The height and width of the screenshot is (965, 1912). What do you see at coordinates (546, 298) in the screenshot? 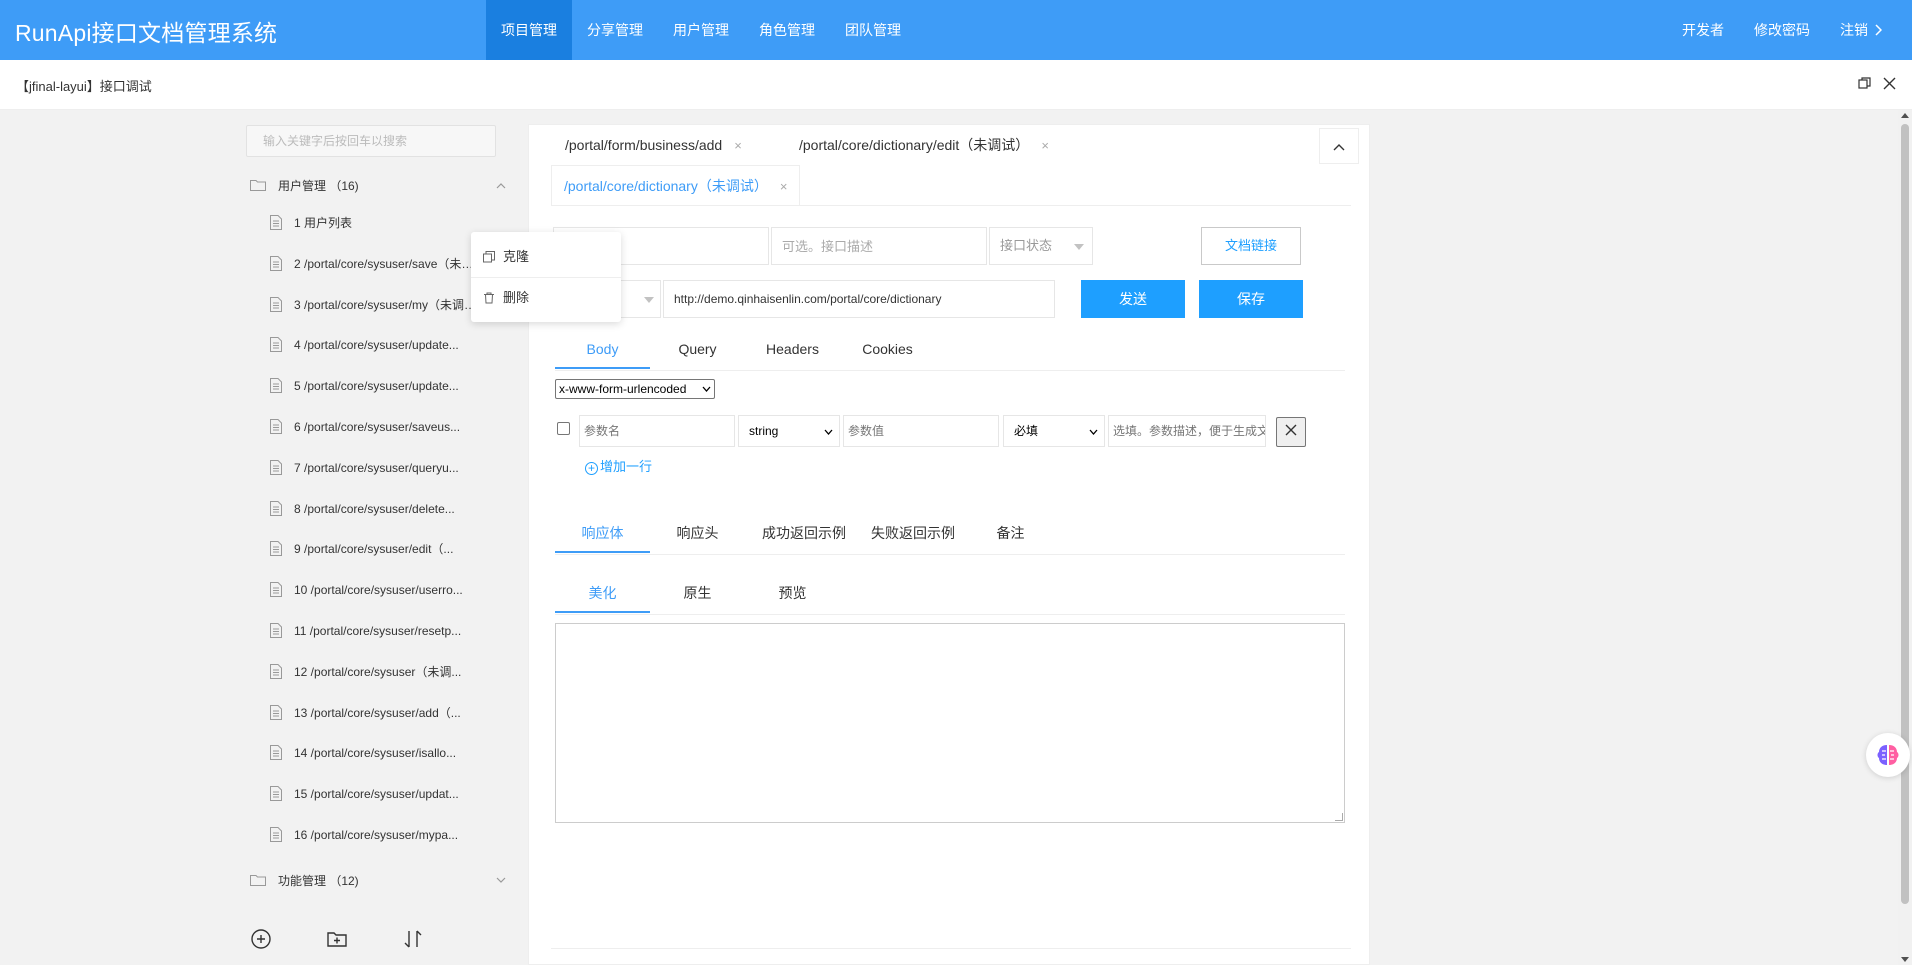
I see `ctx-delete: 删除` at bounding box center [546, 298].